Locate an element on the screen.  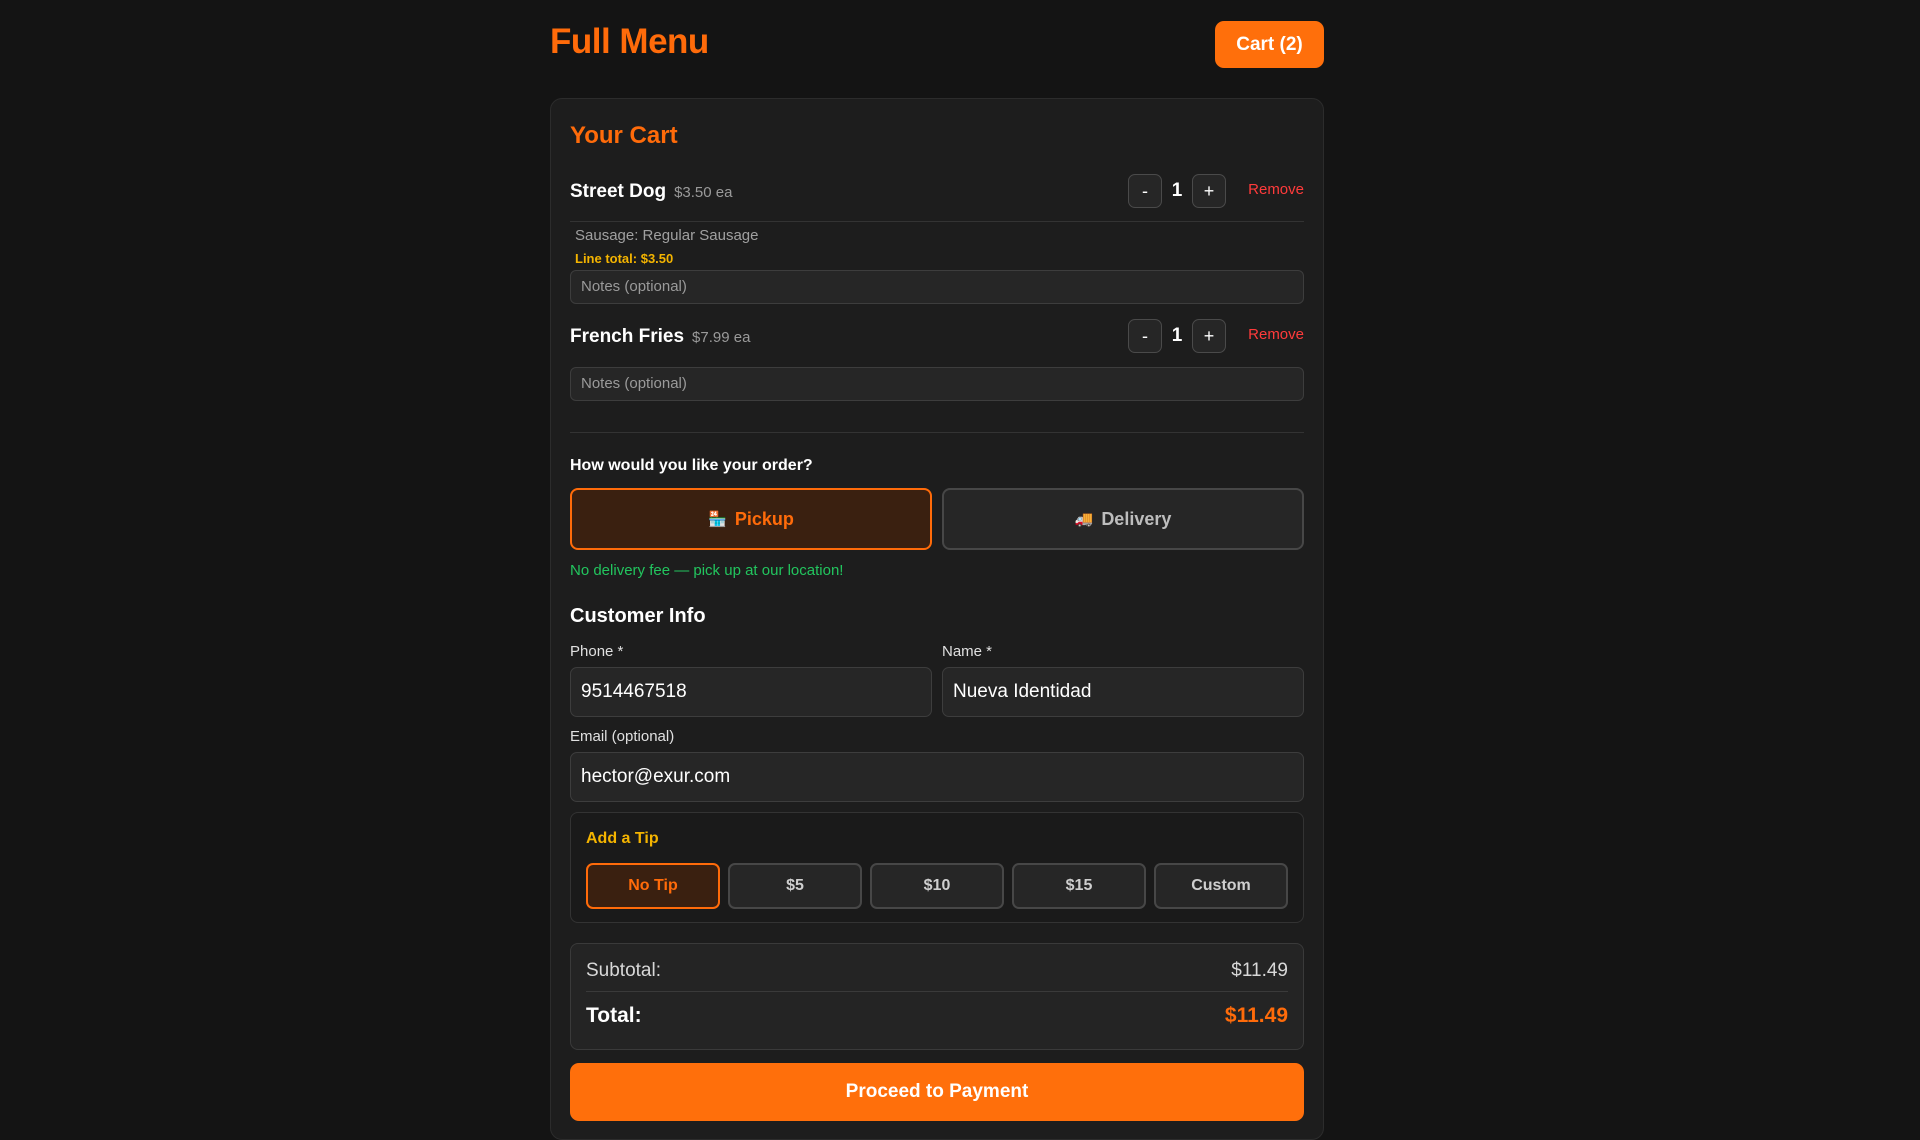
name-label: Name * is located at coordinates (967, 651).